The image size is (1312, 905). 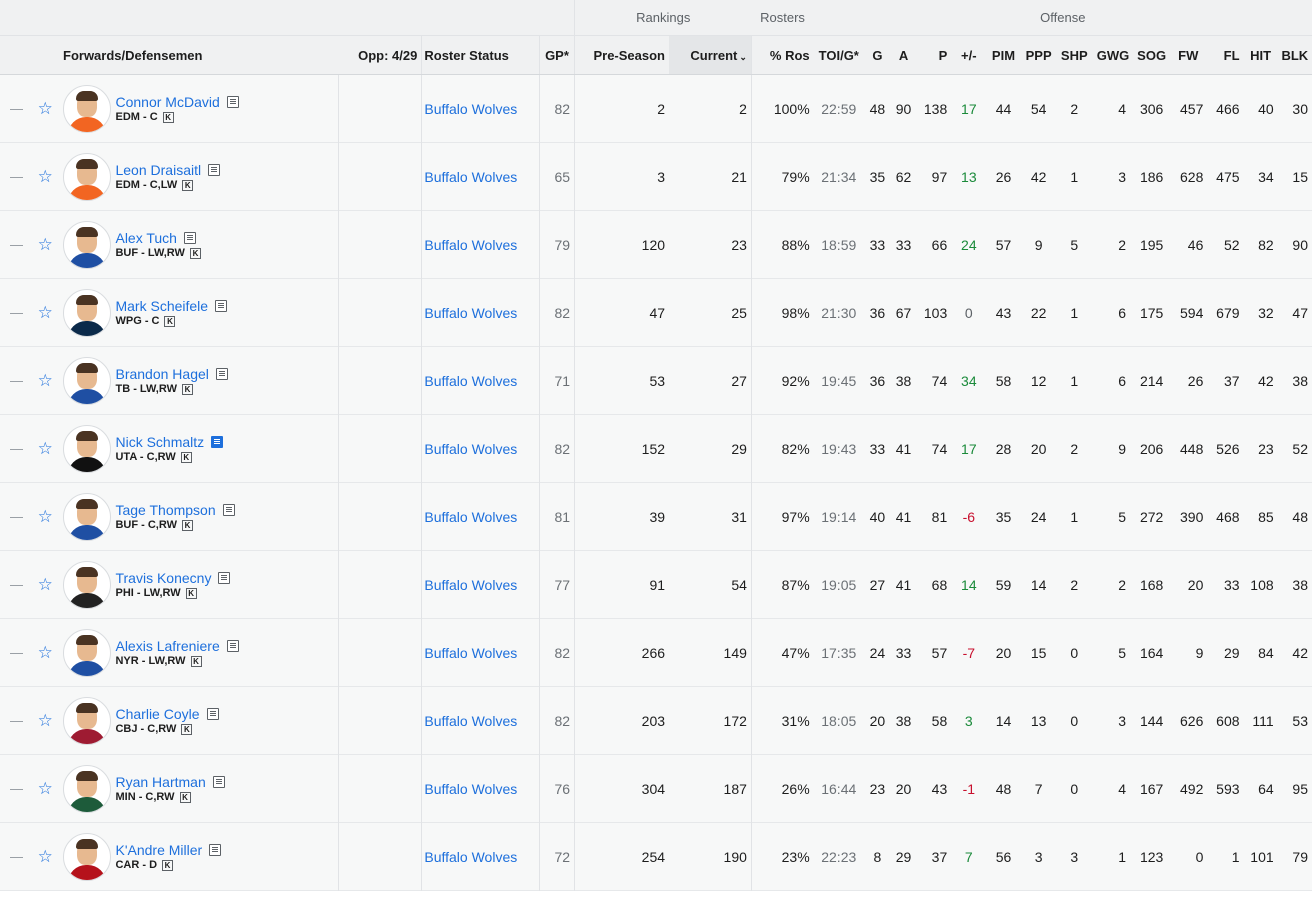 I want to click on col-p: P, so click(x=934, y=55).